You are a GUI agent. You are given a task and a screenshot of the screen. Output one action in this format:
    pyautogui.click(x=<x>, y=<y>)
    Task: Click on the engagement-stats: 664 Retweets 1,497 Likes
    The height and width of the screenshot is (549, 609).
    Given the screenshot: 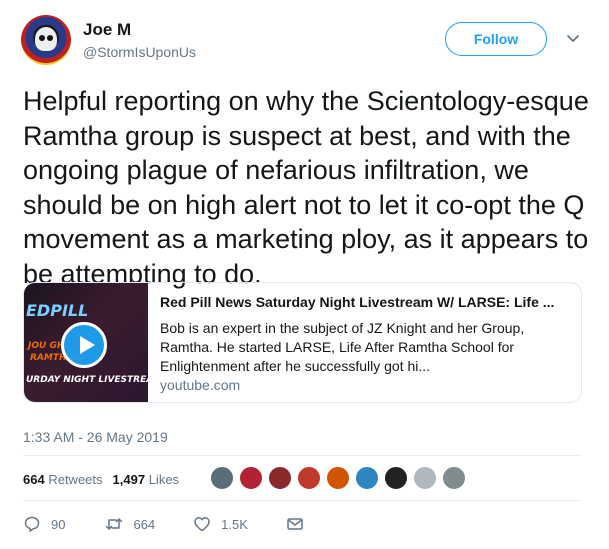 What is the action you would take?
    pyautogui.click(x=106, y=479)
    